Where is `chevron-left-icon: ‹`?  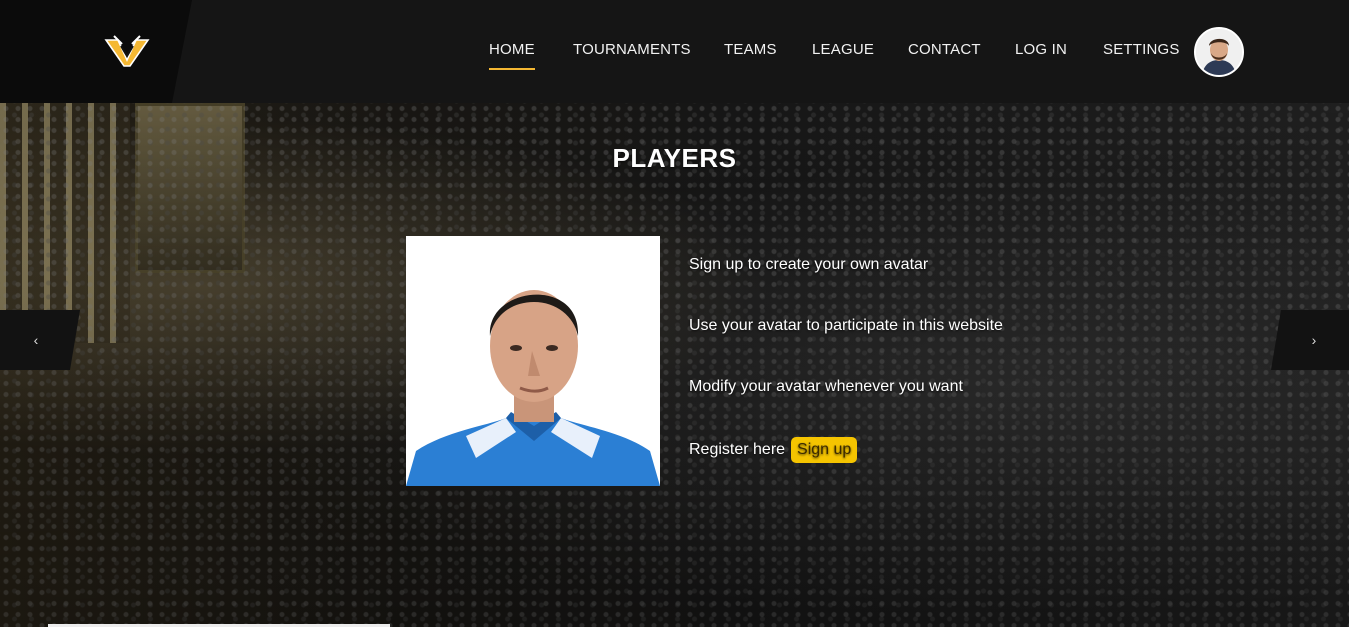 chevron-left-icon: ‹ is located at coordinates (36, 340).